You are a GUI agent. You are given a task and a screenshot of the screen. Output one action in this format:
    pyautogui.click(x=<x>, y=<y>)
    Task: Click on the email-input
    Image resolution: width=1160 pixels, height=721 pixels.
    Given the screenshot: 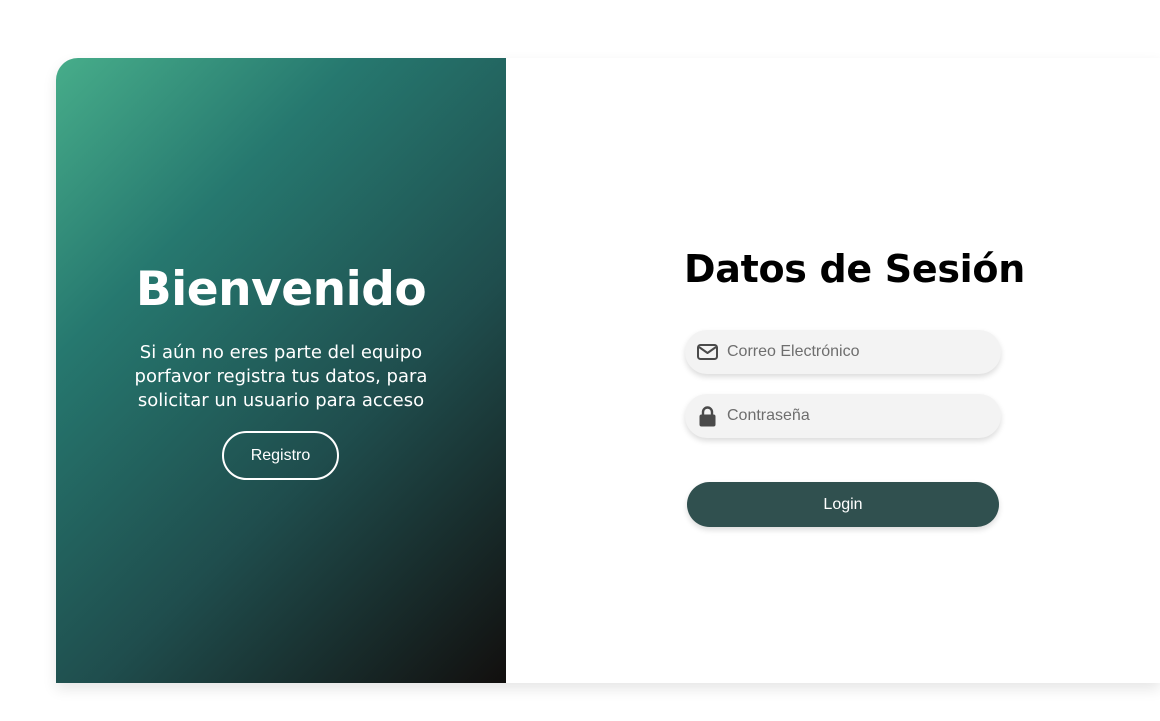 What is the action you would take?
    pyautogui.click(x=859, y=352)
    